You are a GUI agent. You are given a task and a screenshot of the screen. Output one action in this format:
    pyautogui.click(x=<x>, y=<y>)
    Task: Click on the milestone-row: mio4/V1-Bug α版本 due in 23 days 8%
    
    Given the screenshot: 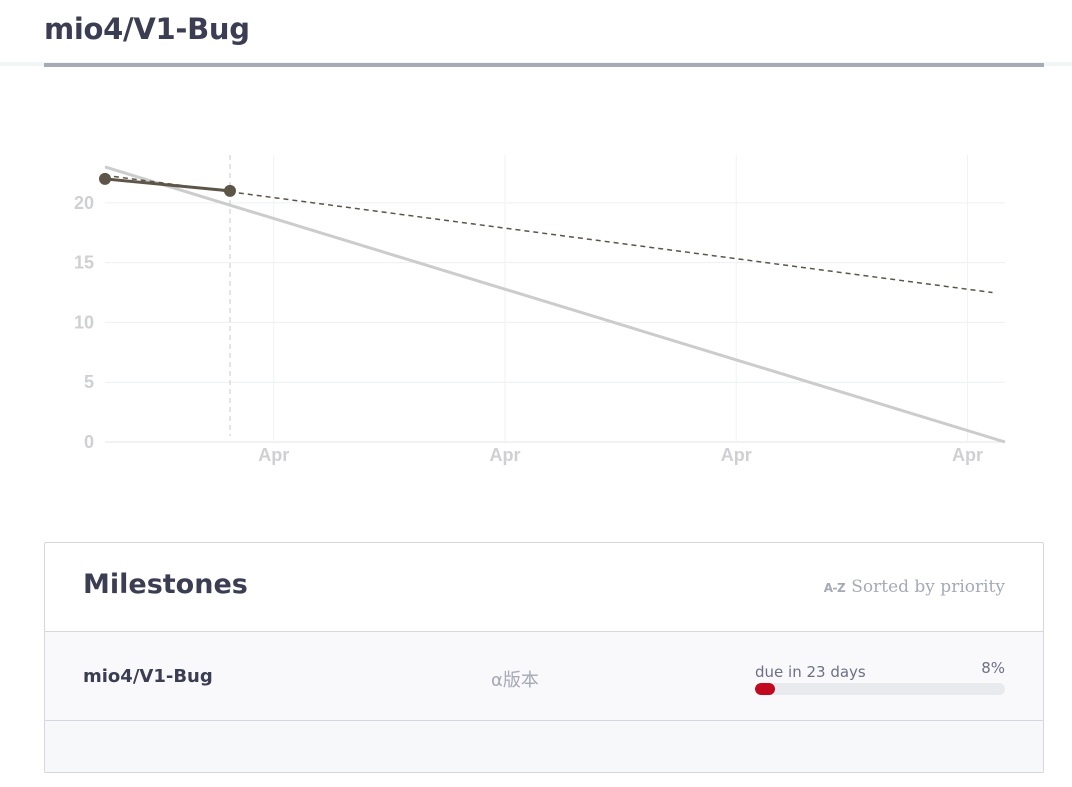 What is the action you would take?
    pyautogui.click(x=544, y=676)
    